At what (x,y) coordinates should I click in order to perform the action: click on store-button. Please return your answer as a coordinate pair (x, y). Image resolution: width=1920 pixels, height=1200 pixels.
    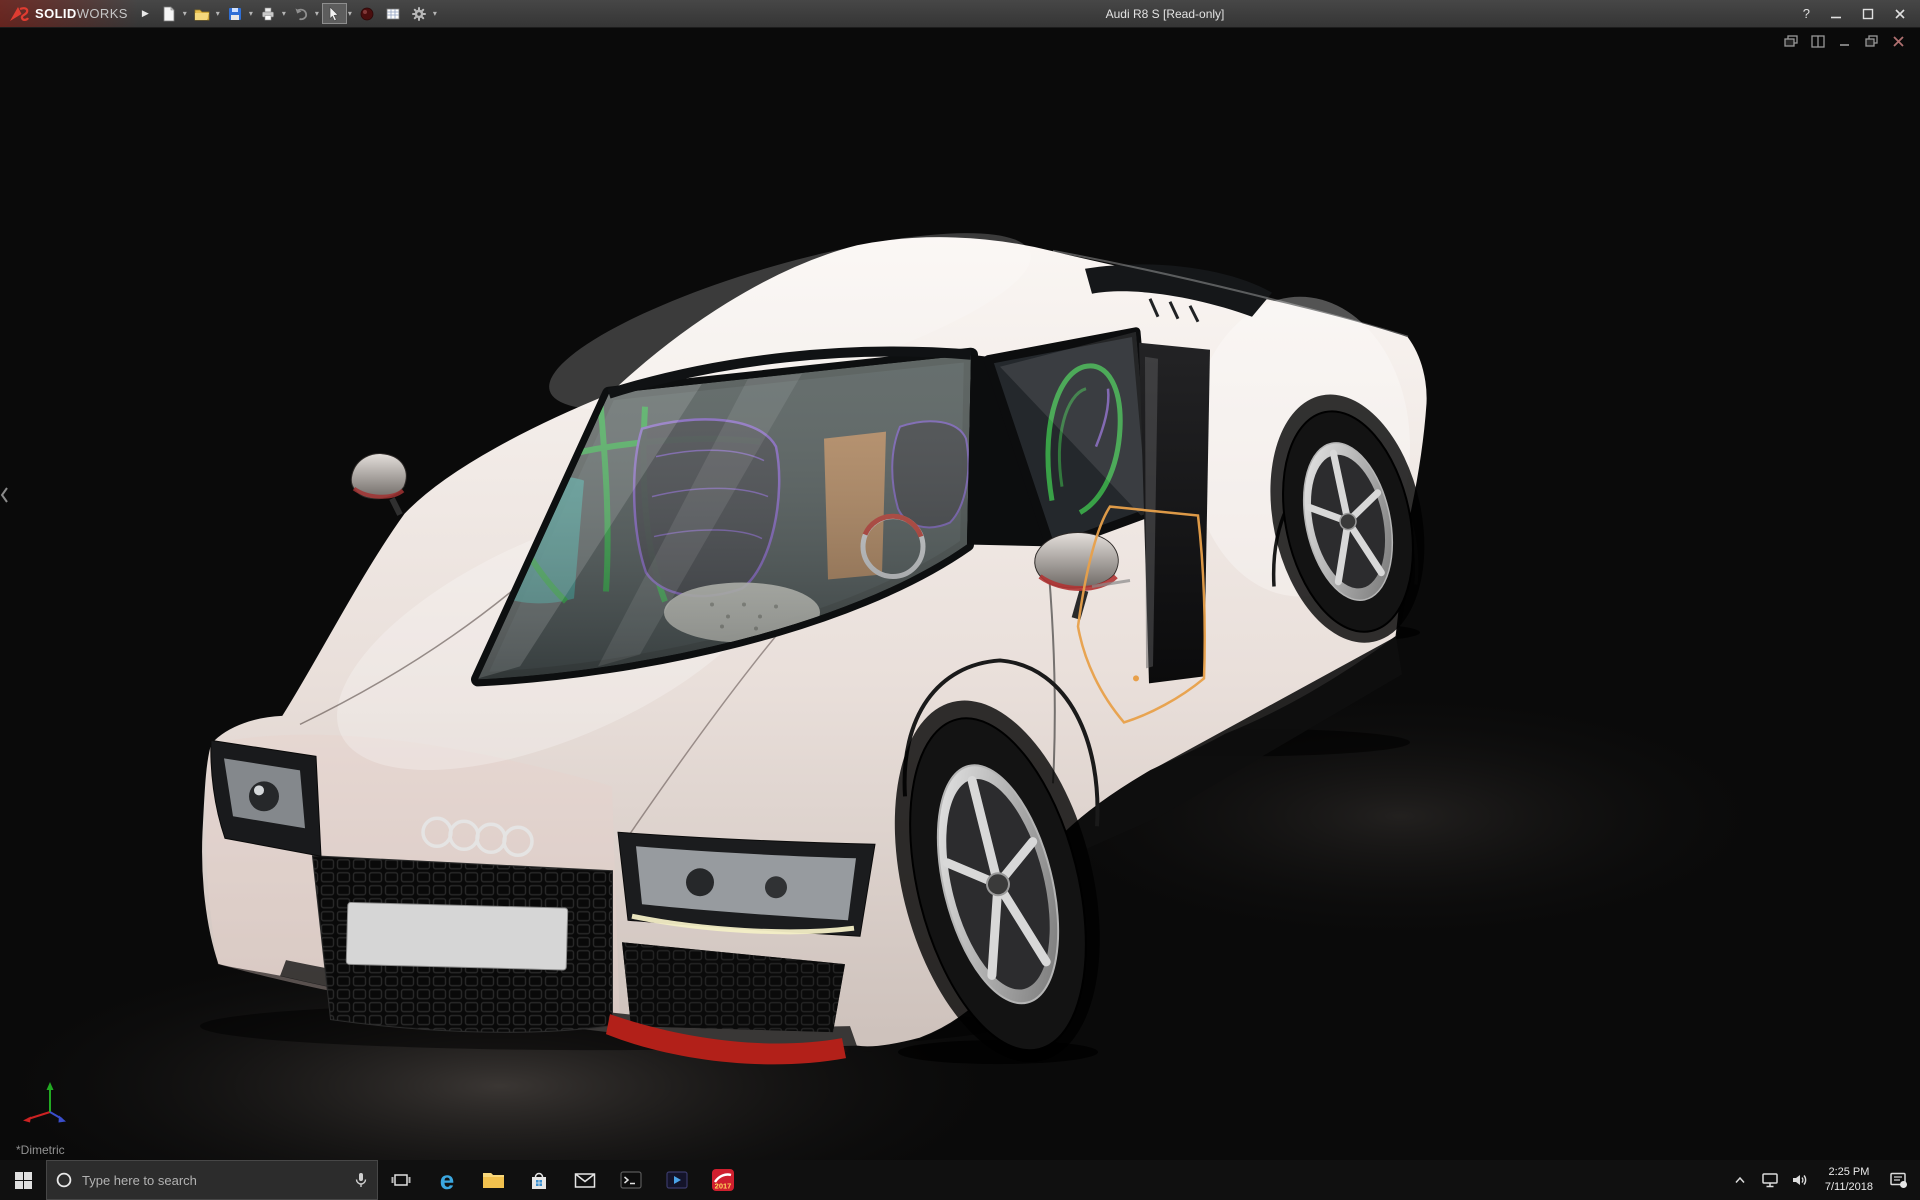
    Looking at the image, I should click on (539, 1180).